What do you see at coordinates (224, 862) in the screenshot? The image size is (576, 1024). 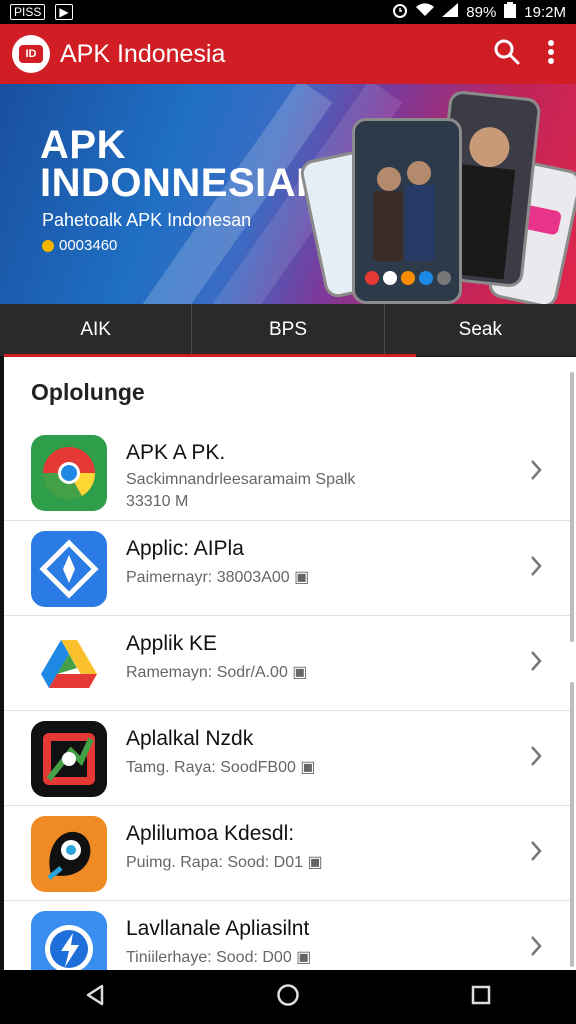 I see `app-subtitle: Puimg. Rapa: Sood: D01 ▣` at bounding box center [224, 862].